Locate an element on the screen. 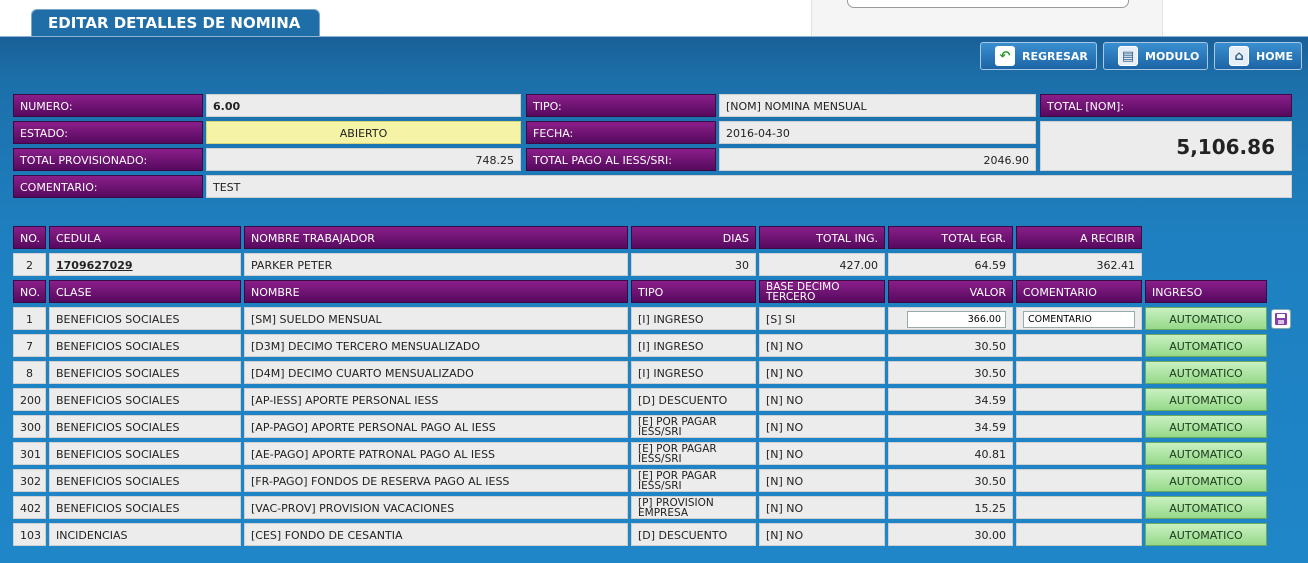 This screenshot has height=563, width=1308. row-base: [S] SI is located at coordinates (822, 318).